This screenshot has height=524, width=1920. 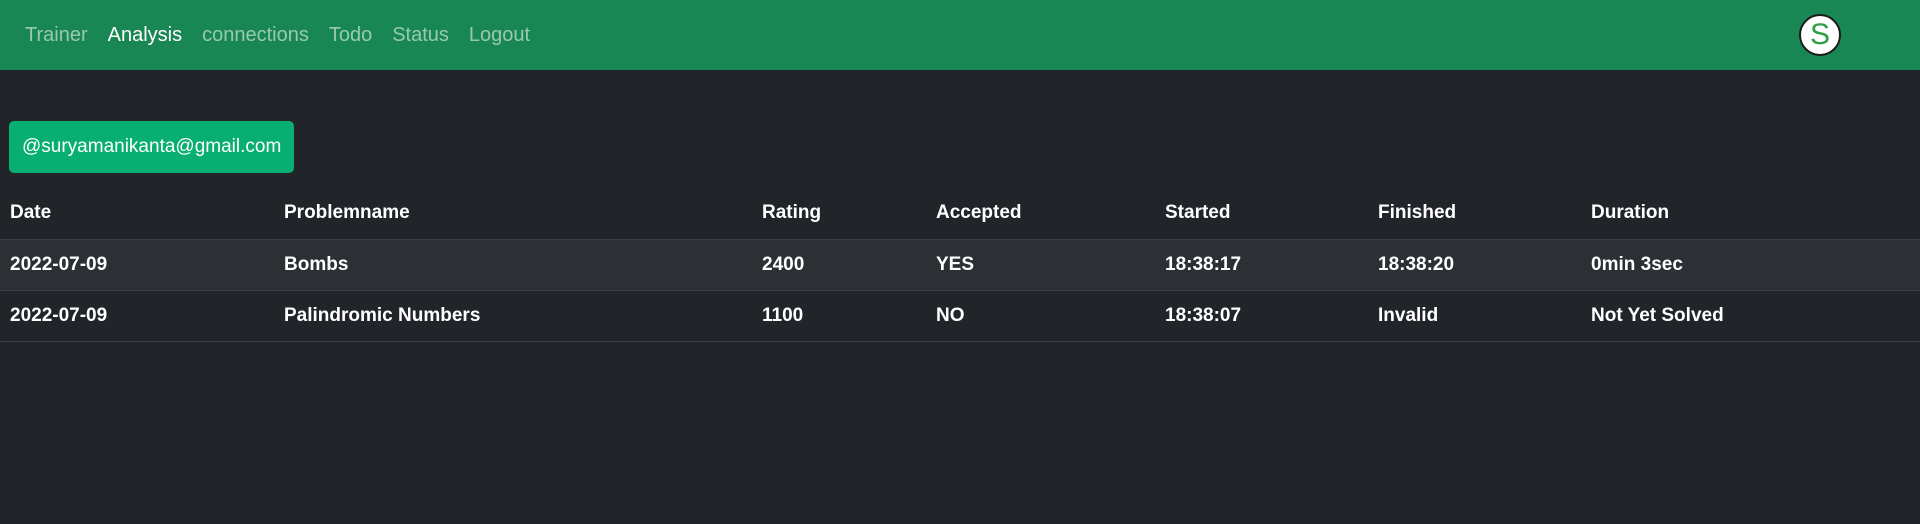 What do you see at coordinates (347, 213) in the screenshot?
I see `header-problemname: Problemname` at bounding box center [347, 213].